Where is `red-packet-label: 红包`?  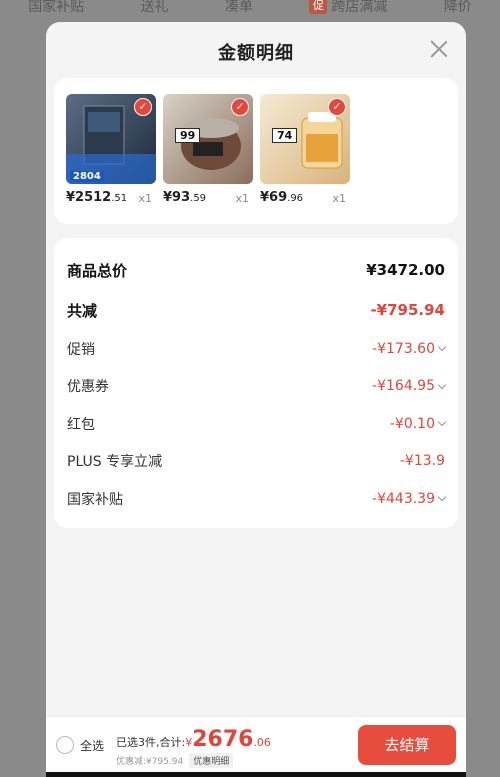 red-packet-label: 红包 is located at coordinates (81, 424).